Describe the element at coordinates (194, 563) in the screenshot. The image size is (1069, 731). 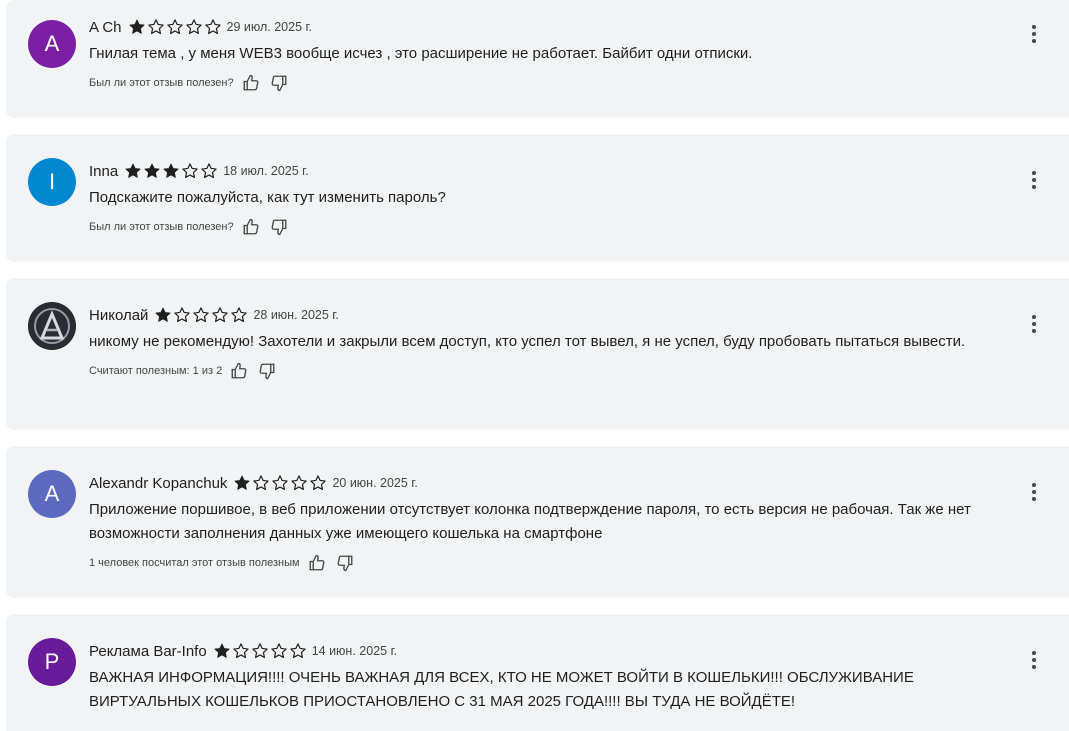
I see `helpful-question: 1 человек посчитал этот отзыв полезным` at that location.